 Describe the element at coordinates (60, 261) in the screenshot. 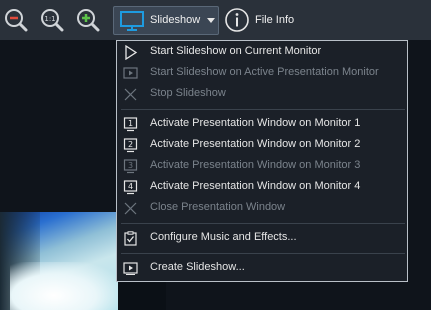

I see `image-preview` at that location.